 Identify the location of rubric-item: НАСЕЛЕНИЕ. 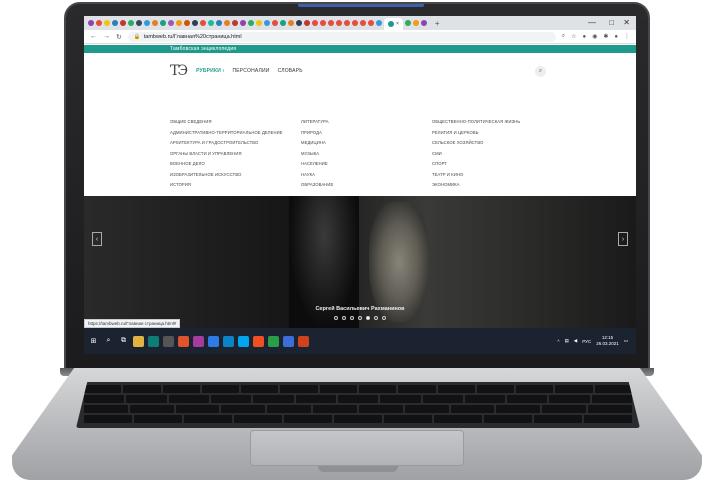
(366, 164).